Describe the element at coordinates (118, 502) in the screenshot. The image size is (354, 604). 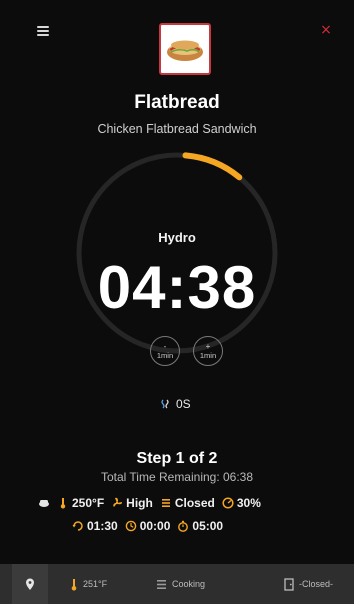
I see `fan-icon` at that location.